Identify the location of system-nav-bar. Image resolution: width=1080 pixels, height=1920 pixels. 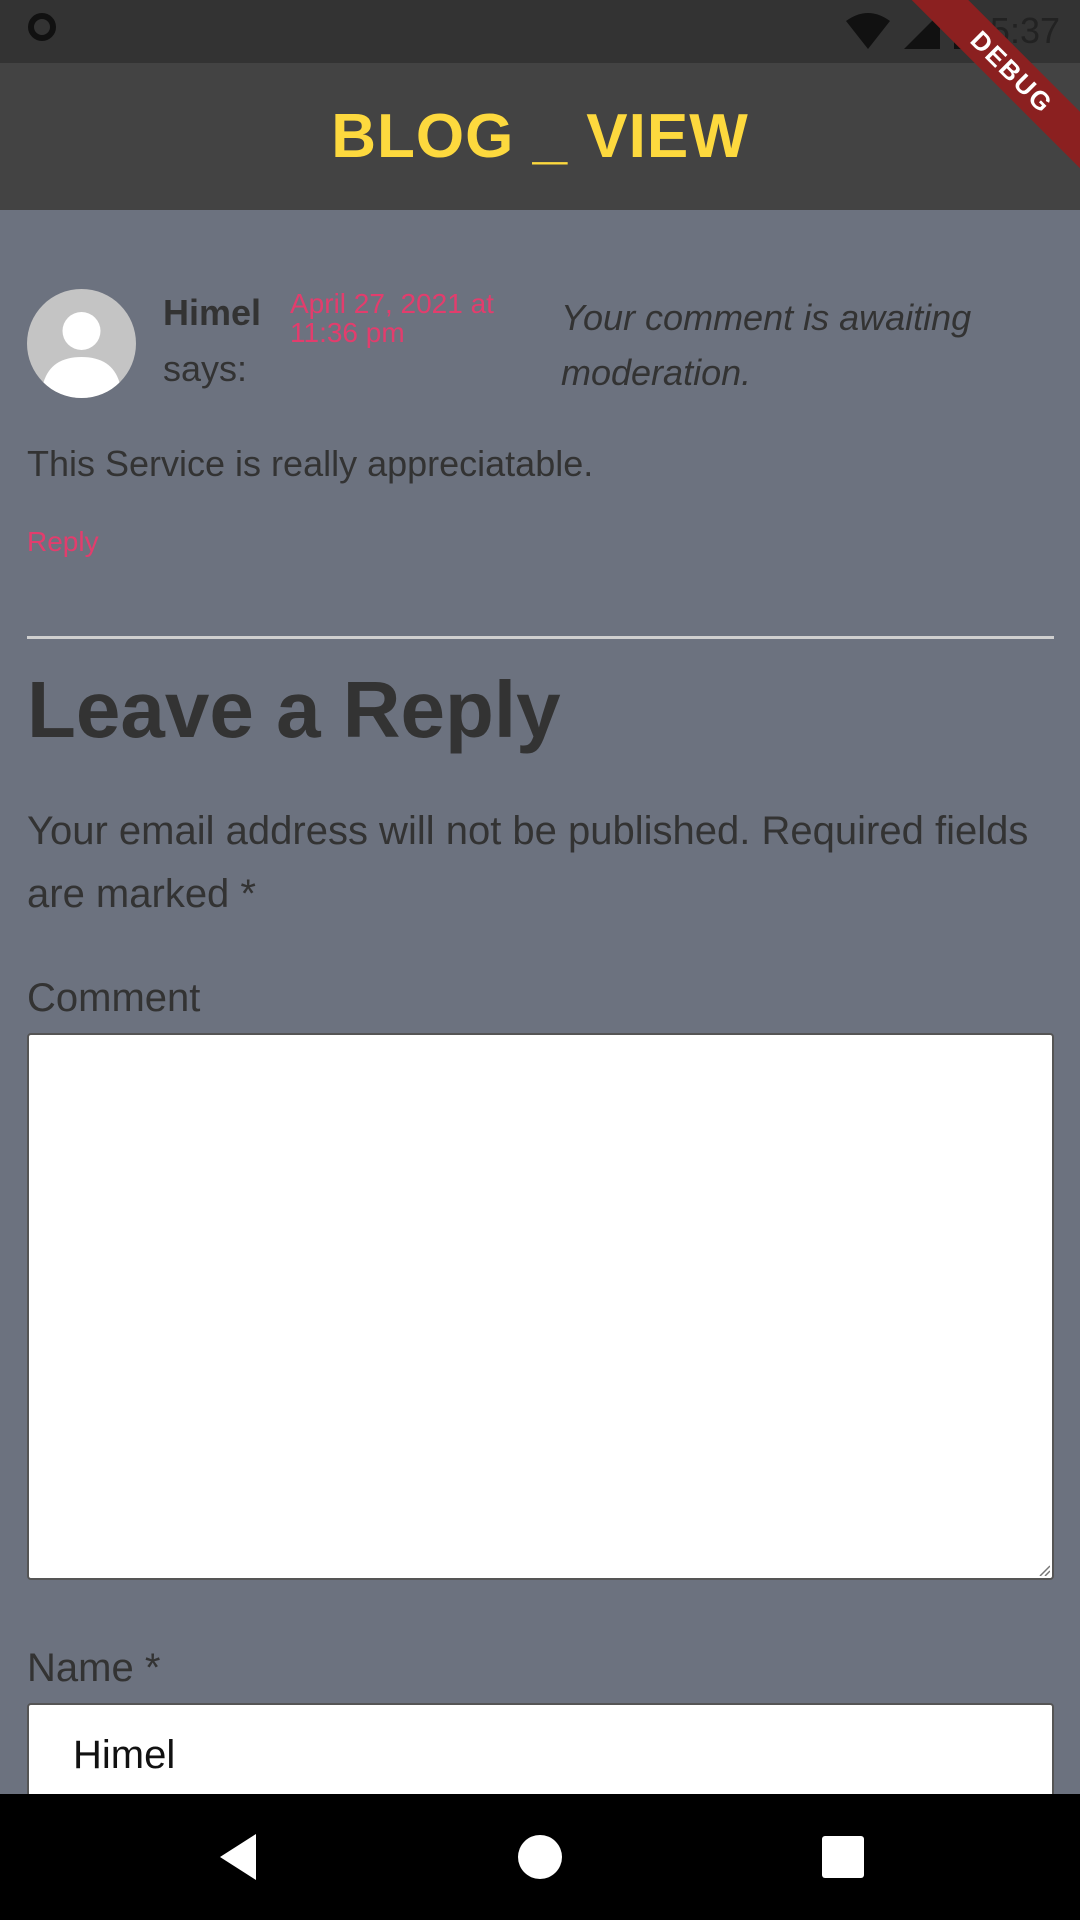
(540, 1857).